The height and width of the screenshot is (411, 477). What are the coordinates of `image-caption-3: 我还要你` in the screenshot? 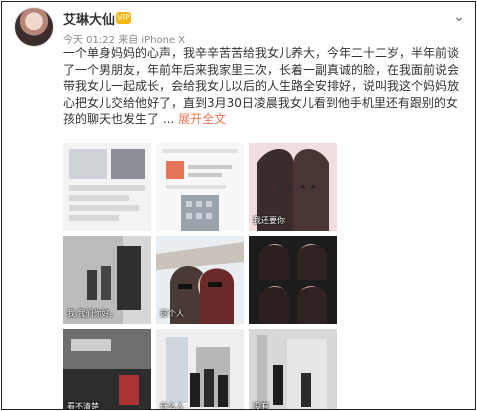 It's located at (269, 220).